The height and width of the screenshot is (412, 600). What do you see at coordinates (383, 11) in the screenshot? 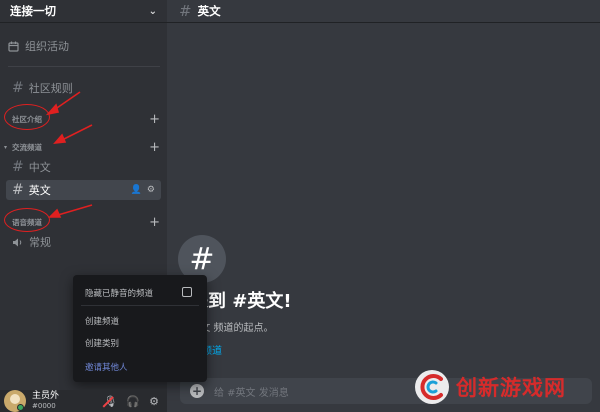
I see `channel-topbar: # 英文` at bounding box center [383, 11].